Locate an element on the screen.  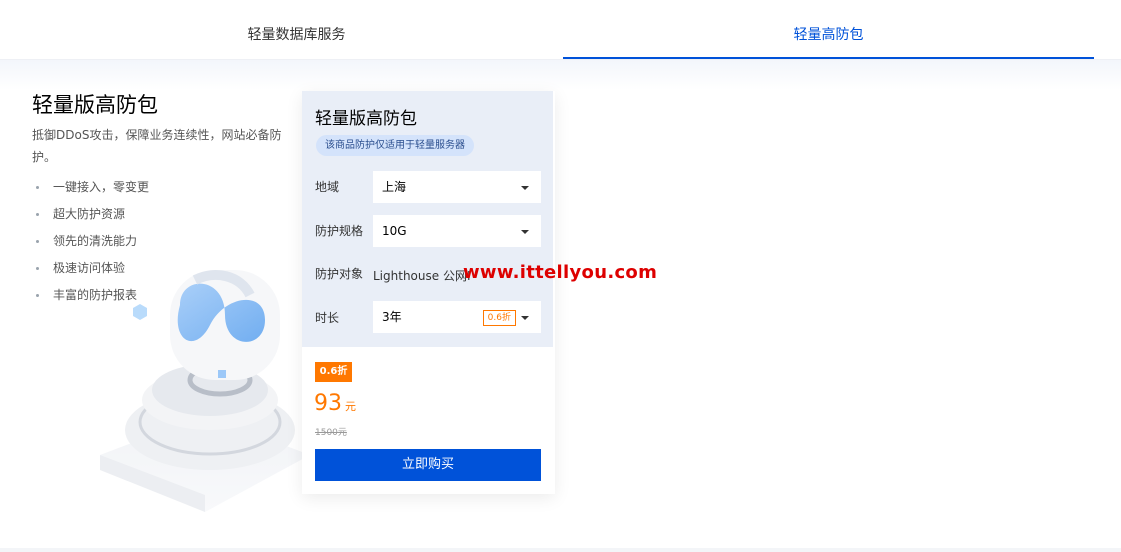
duration-value: 3年 is located at coordinates (392, 317).